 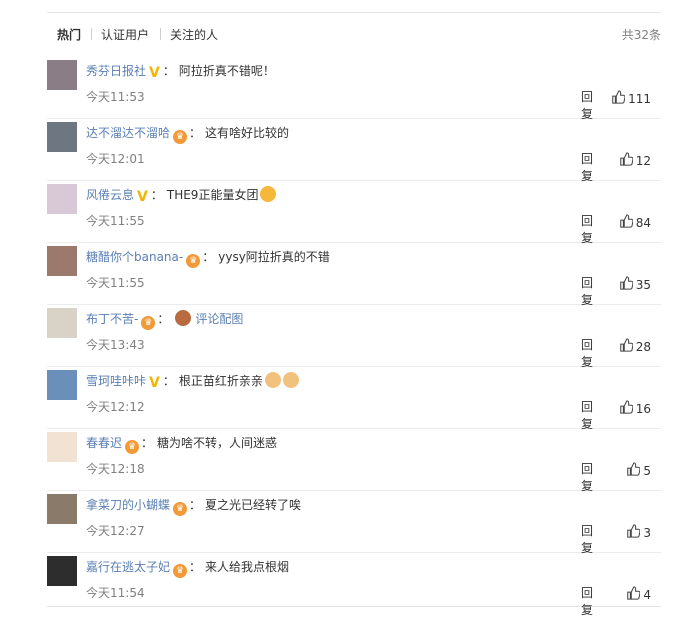 I want to click on anime-avatar-icon, so click(x=62, y=199).